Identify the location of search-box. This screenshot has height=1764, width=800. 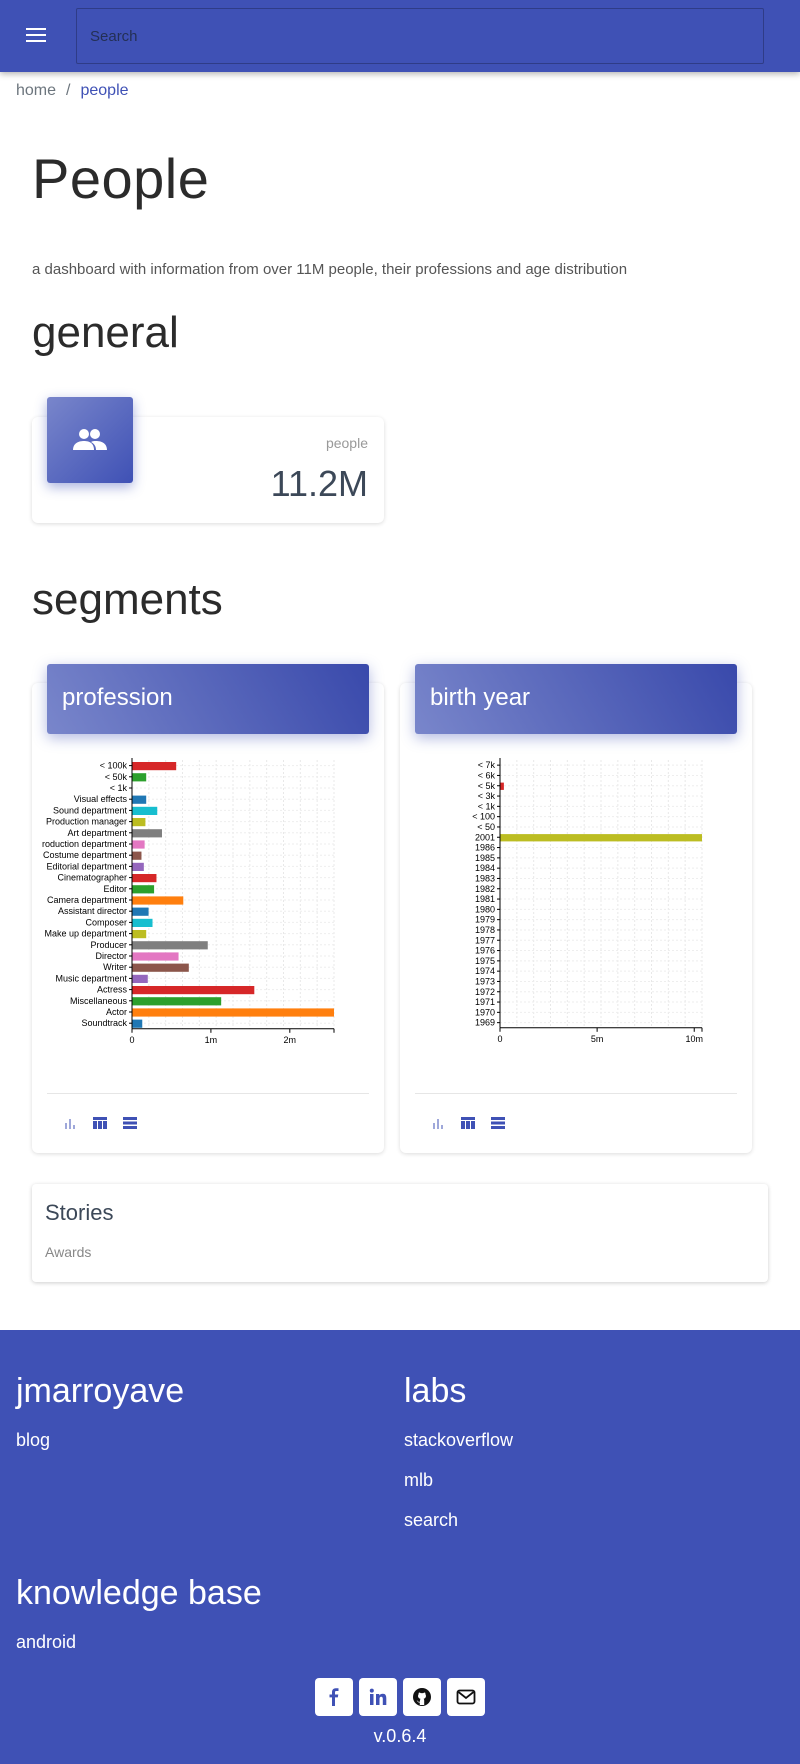
(420, 36).